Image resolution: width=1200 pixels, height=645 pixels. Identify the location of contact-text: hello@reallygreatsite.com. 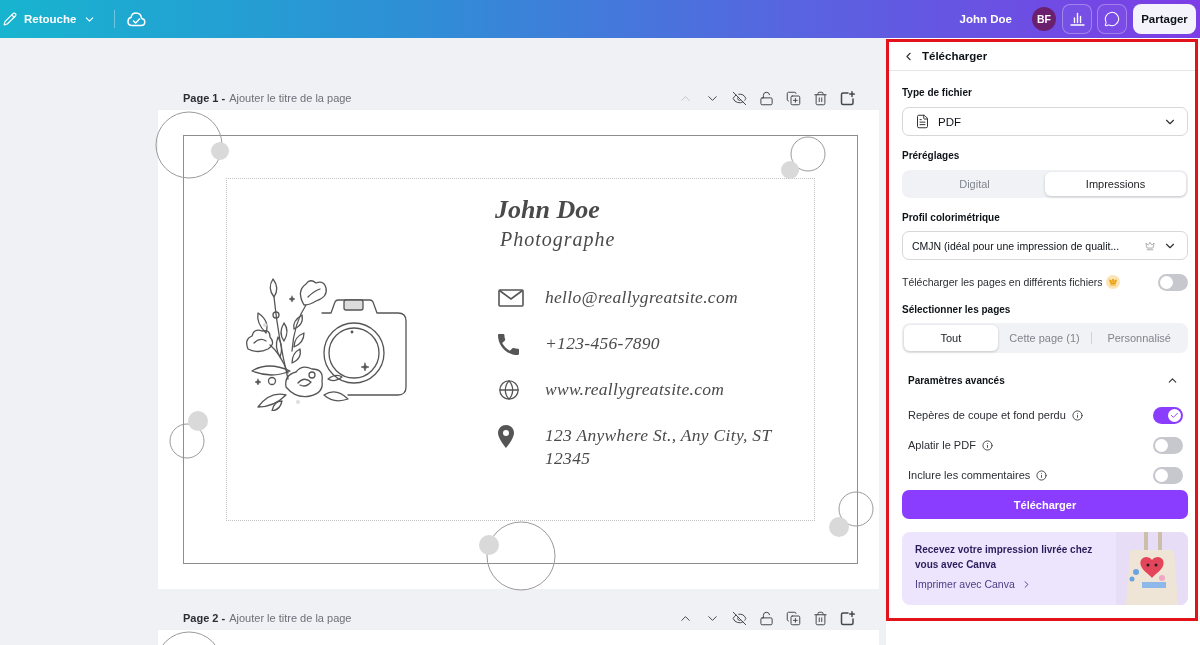
(641, 297).